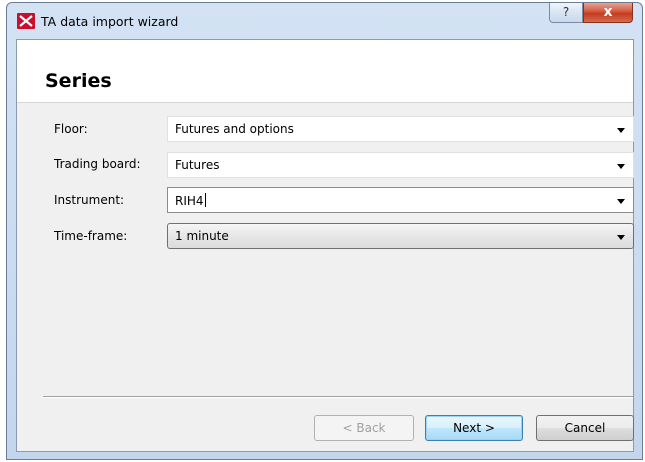  What do you see at coordinates (89, 200) in the screenshot?
I see `instrument-label: Instrument:` at bounding box center [89, 200].